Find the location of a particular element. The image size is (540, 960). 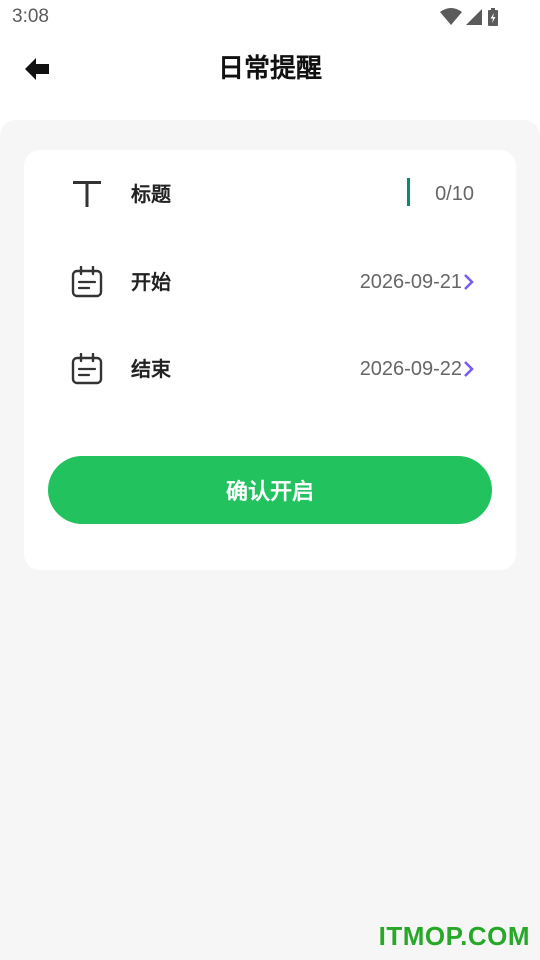

start-label: 开始 is located at coordinates (151, 282).